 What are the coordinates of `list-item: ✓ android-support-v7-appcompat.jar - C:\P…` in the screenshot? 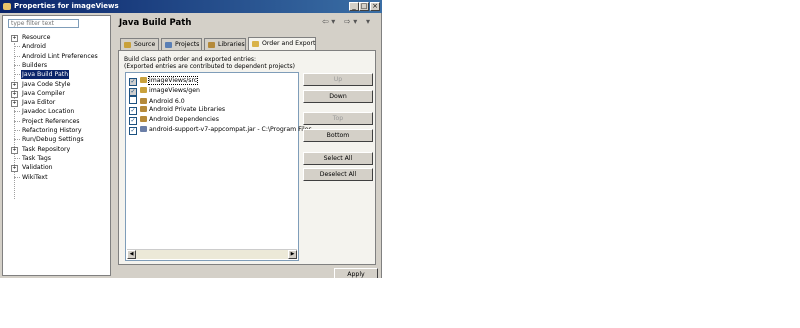 It's located at (220, 130).